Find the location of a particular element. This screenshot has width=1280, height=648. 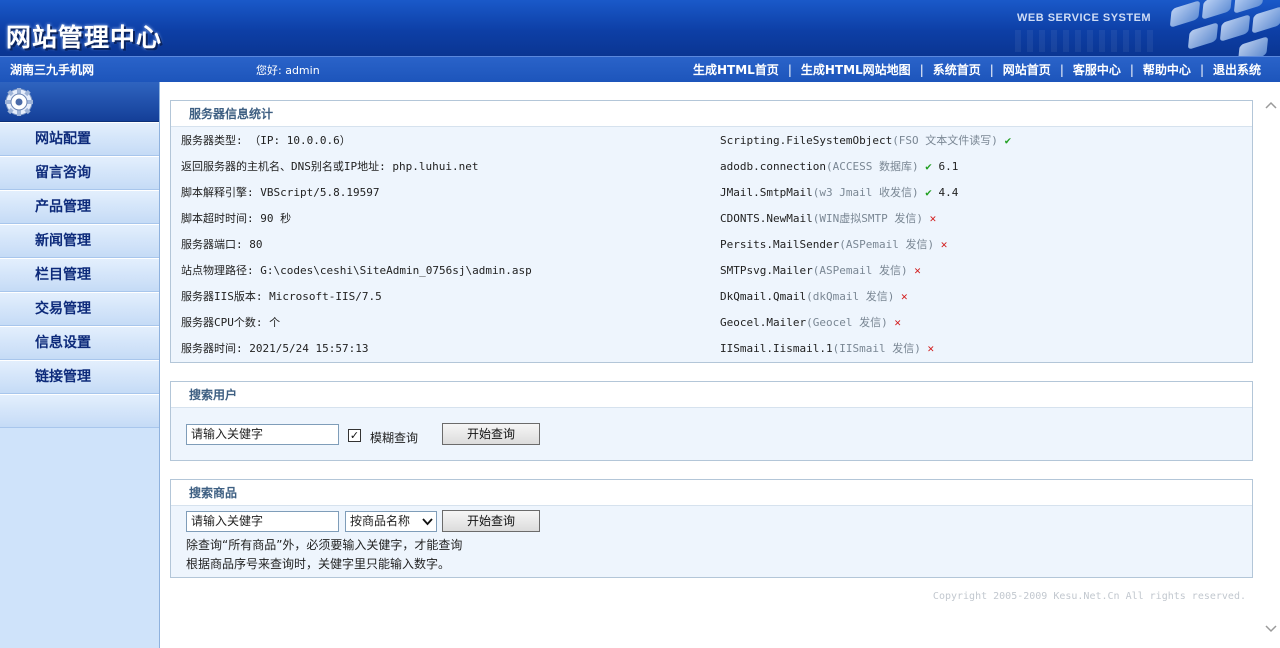

nav-link-generate-html-home: 生成HTML首页 is located at coordinates (736, 69).